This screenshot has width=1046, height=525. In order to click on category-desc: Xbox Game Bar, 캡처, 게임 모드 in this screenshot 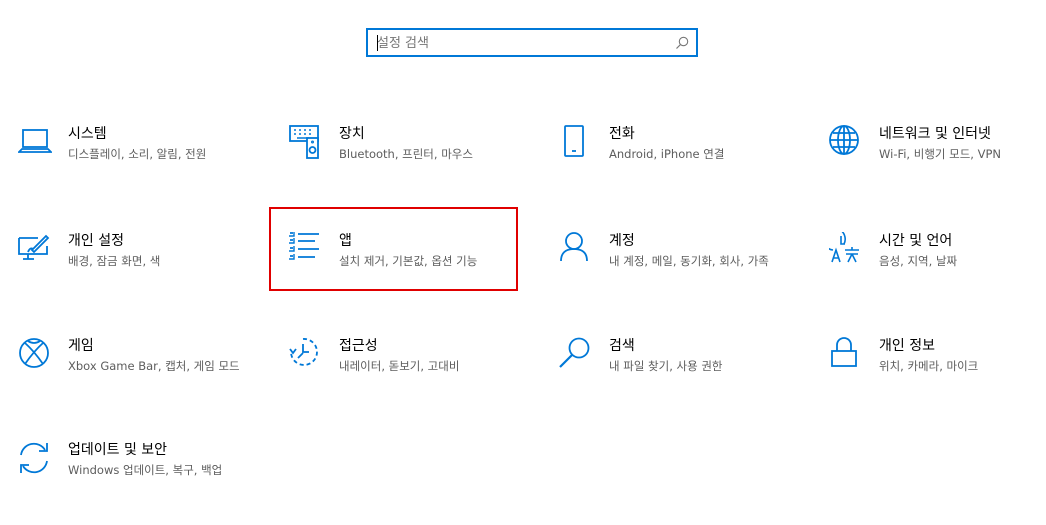, I will do `click(154, 366)`.